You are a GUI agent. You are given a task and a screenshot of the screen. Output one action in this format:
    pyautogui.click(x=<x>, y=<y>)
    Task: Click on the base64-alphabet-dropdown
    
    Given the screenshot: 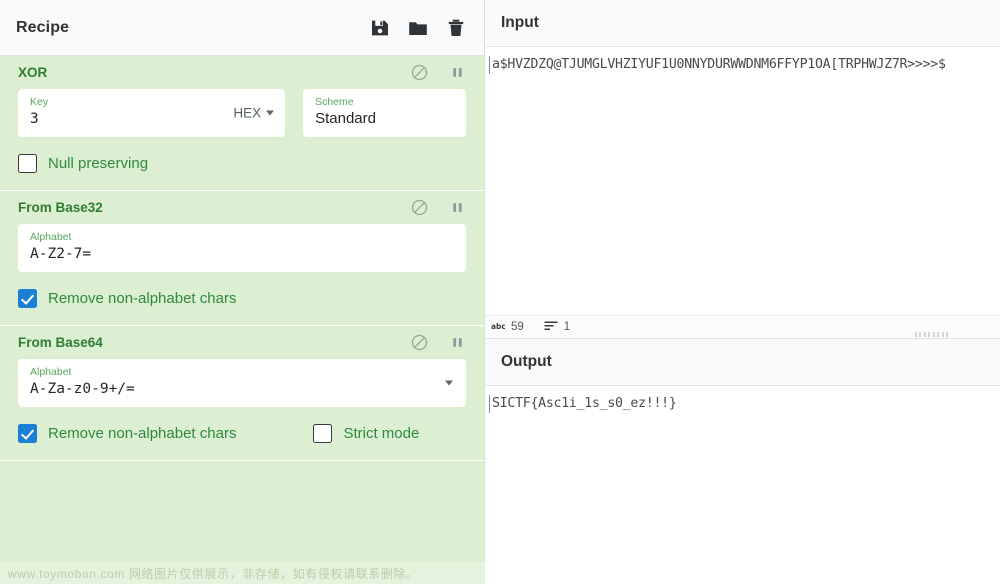 What is the action you would take?
    pyautogui.click(x=449, y=383)
    